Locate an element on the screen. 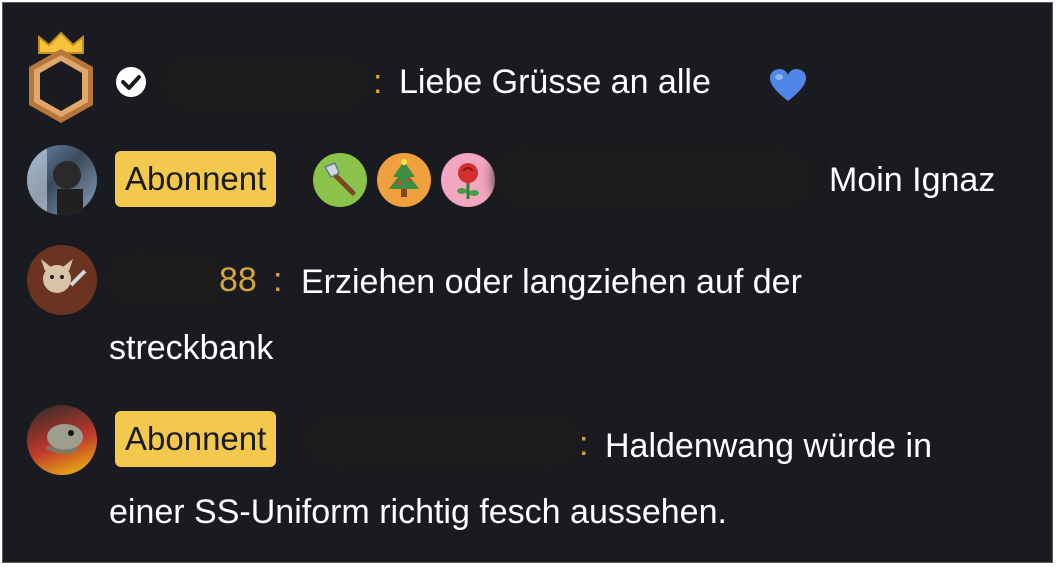 Image resolution: width=1057 pixels, height=567 pixels. message-text: Moin Ignaz is located at coordinates (912, 180).